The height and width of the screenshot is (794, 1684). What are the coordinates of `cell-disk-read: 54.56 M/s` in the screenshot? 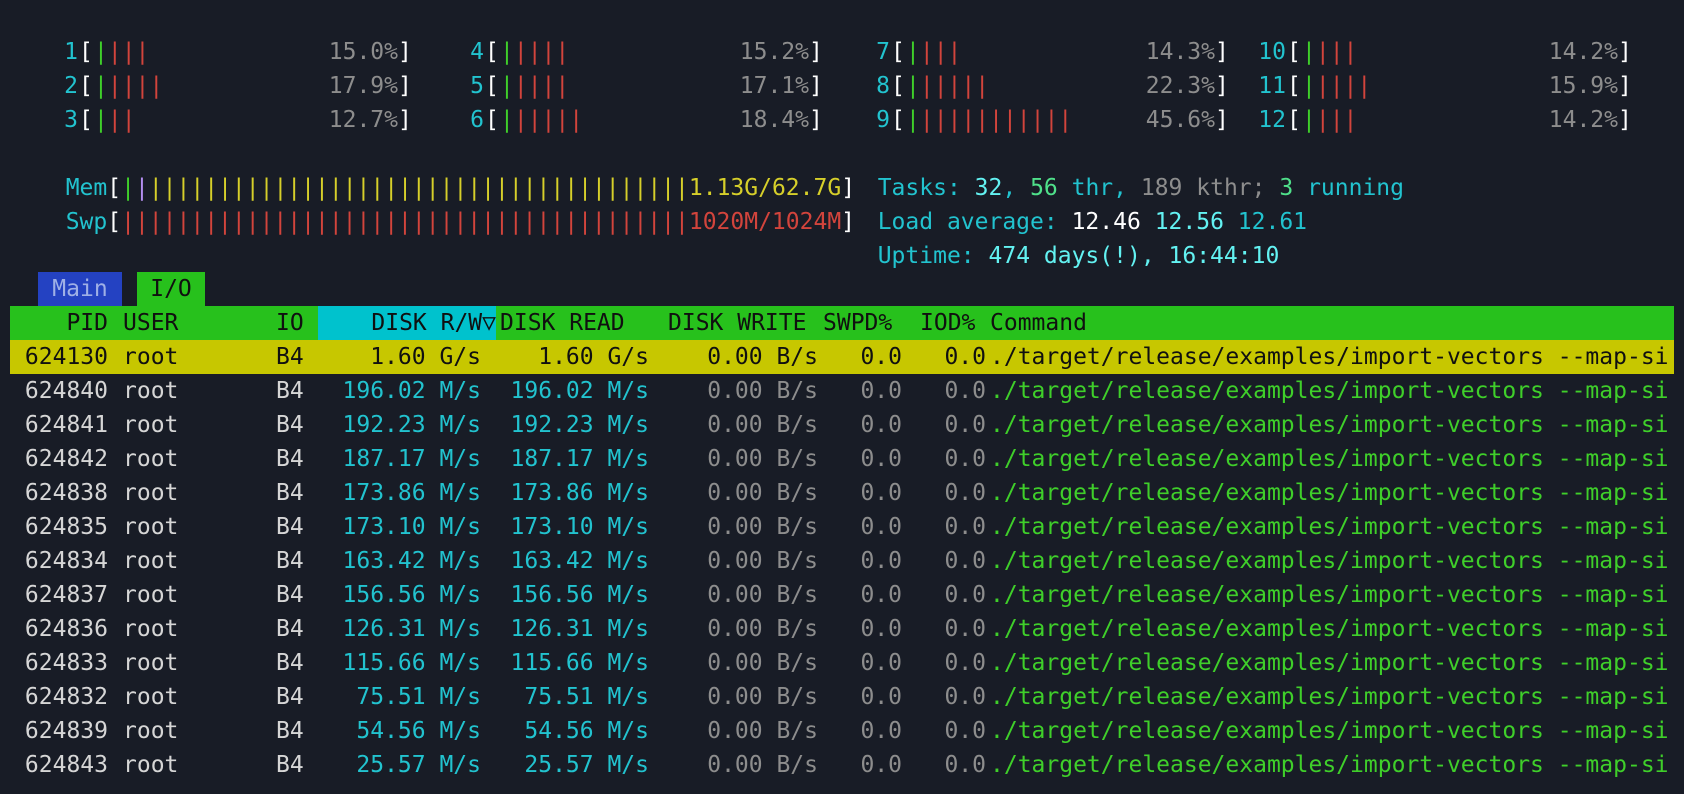 It's located at (586, 731).